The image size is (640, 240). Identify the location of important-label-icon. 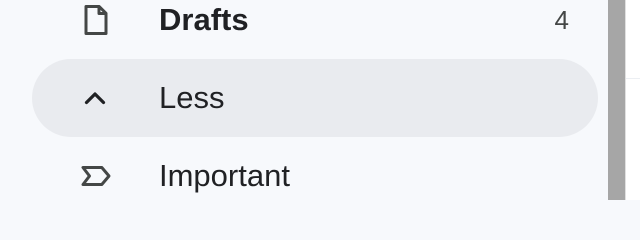
(96, 176).